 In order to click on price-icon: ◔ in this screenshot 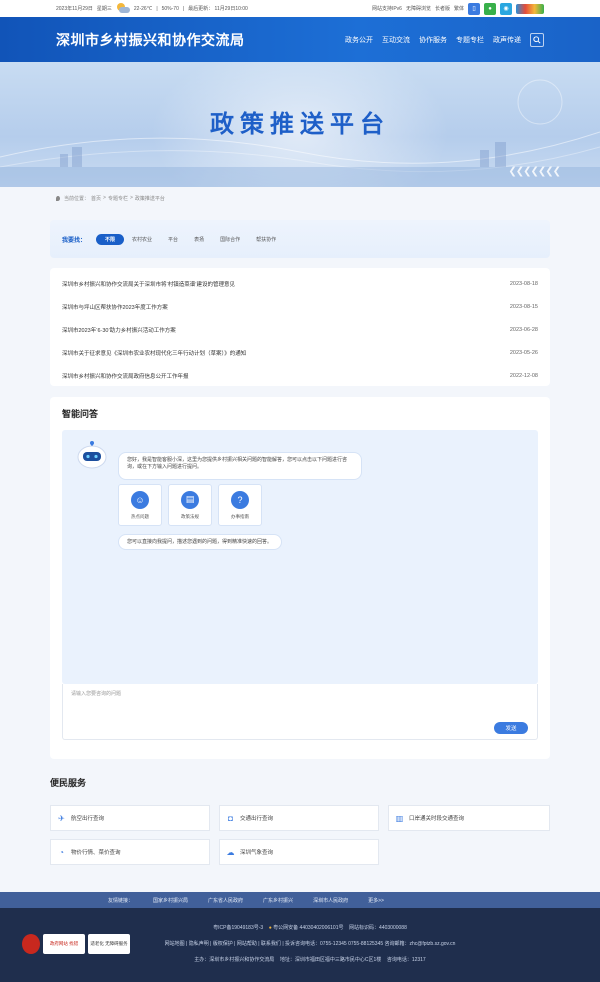, I will do `click(61, 852)`.